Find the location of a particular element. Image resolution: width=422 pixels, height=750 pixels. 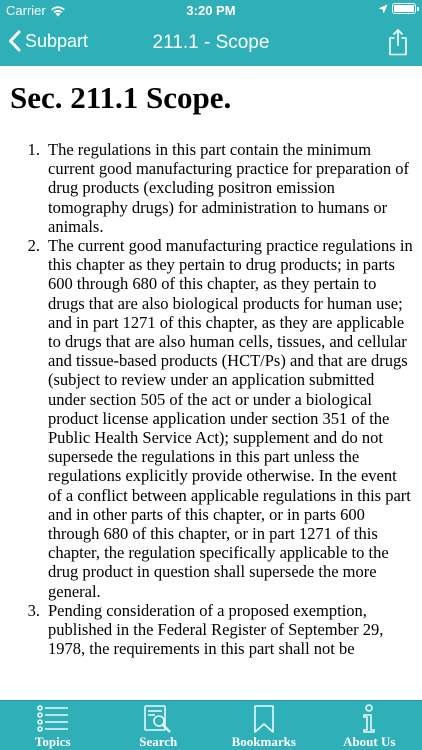

share-button is located at coordinates (398, 44).